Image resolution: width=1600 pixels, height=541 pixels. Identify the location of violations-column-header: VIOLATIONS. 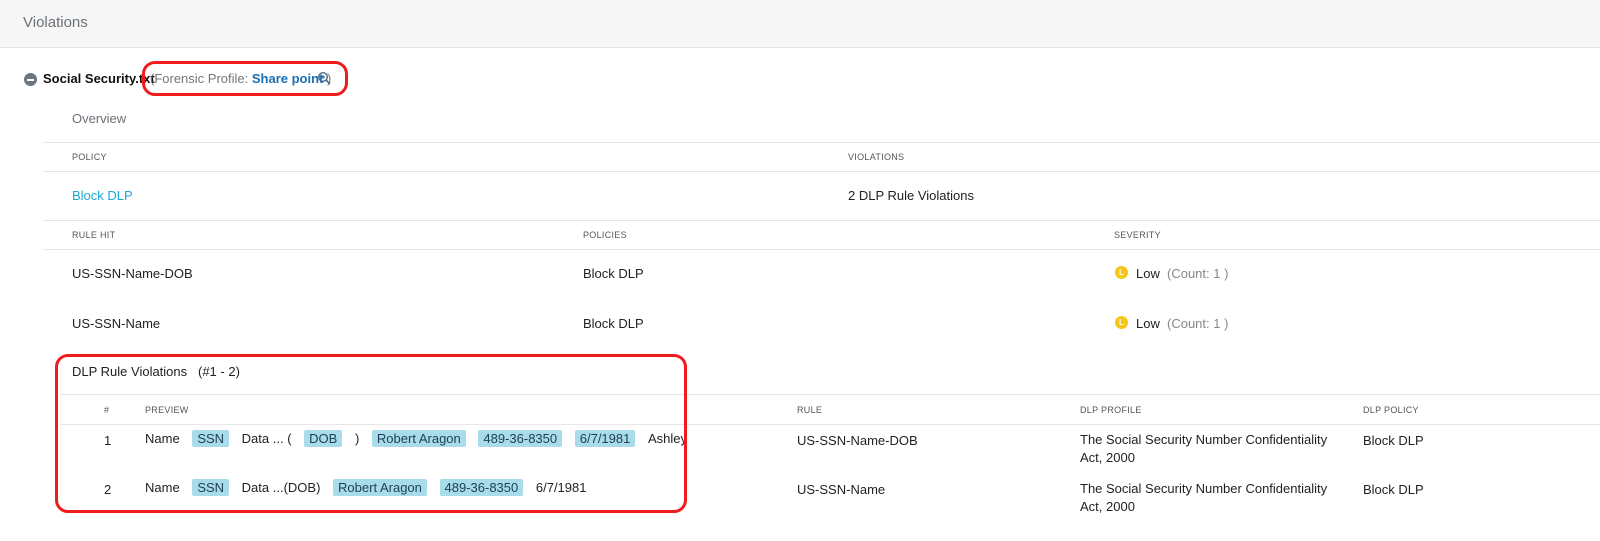
(876, 157).